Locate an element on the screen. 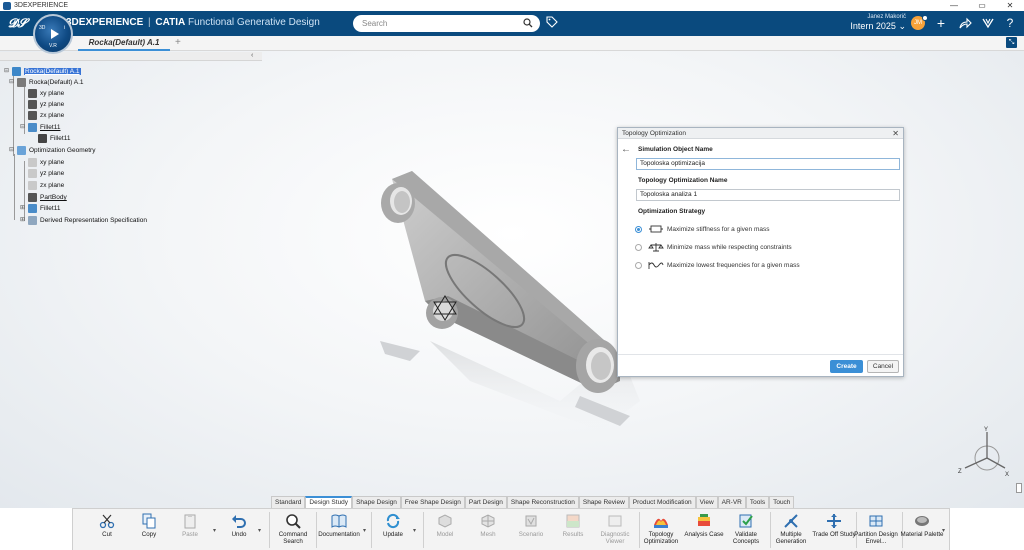 This screenshot has width=1024, height=550. fullscreen-icon: ⤡ is located at coordinates (1011, 42).